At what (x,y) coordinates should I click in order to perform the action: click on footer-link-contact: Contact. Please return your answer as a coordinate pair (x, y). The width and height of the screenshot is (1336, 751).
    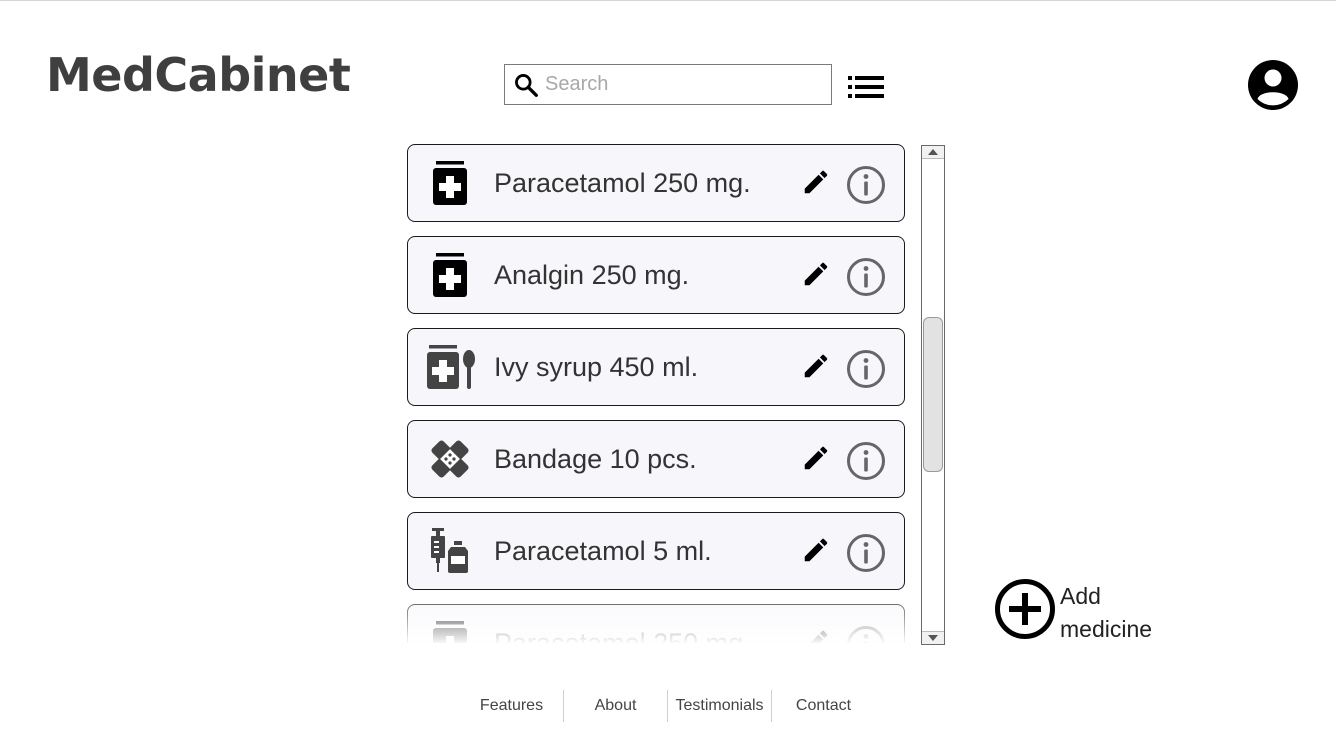
    Looking at the image, I should click on (823, 706).